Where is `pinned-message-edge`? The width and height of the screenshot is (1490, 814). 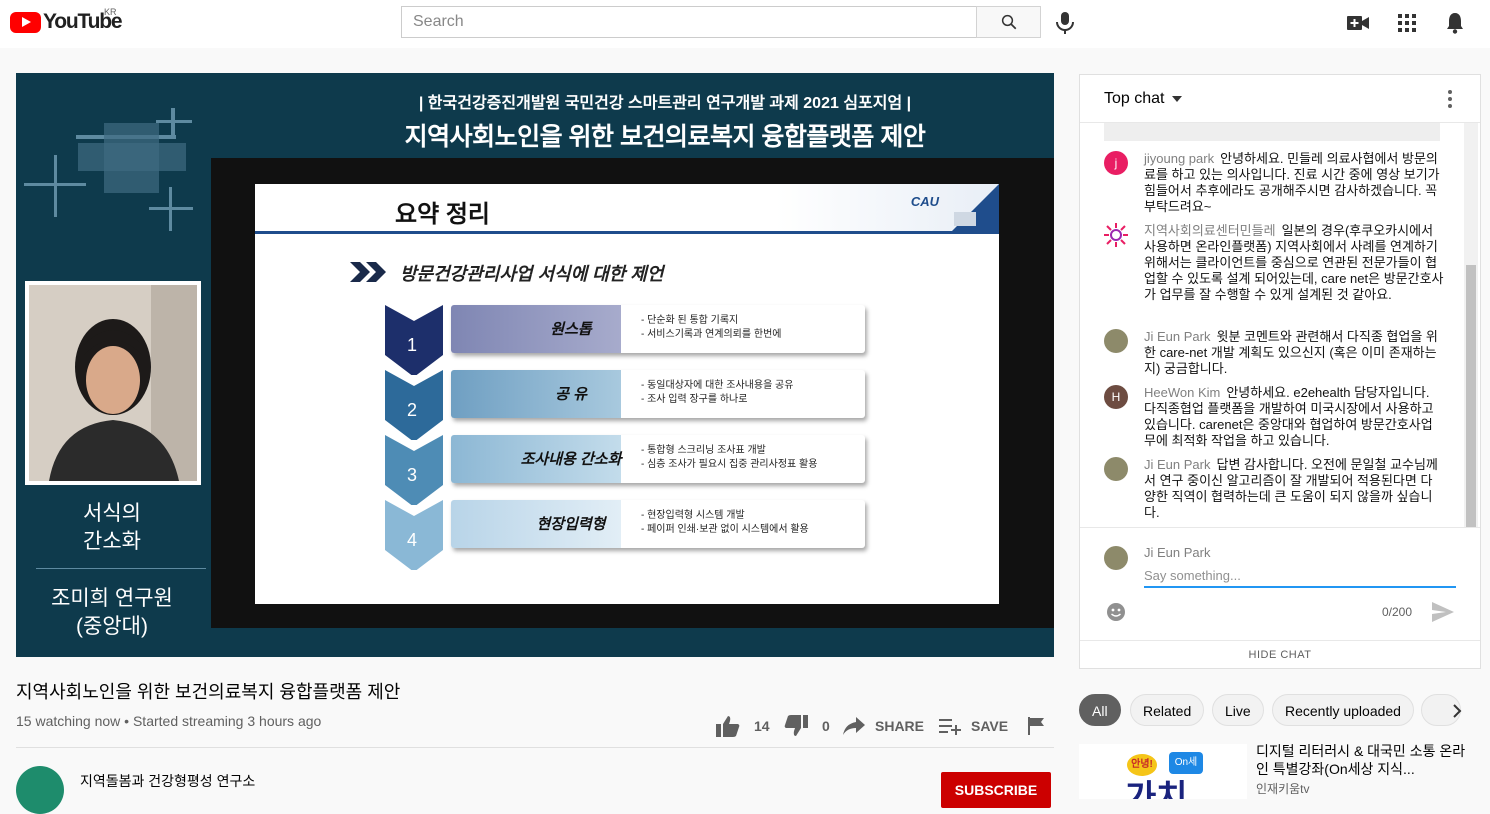 pinned-message-edge is located at coordinates (1272, 132).